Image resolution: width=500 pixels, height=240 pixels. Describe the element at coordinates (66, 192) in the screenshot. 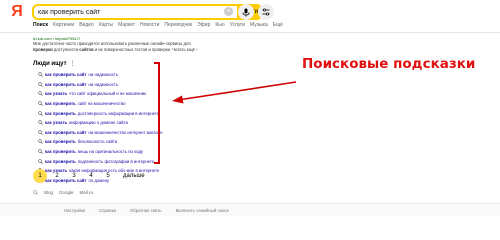

I see `footer-link-google: Google` at that location.